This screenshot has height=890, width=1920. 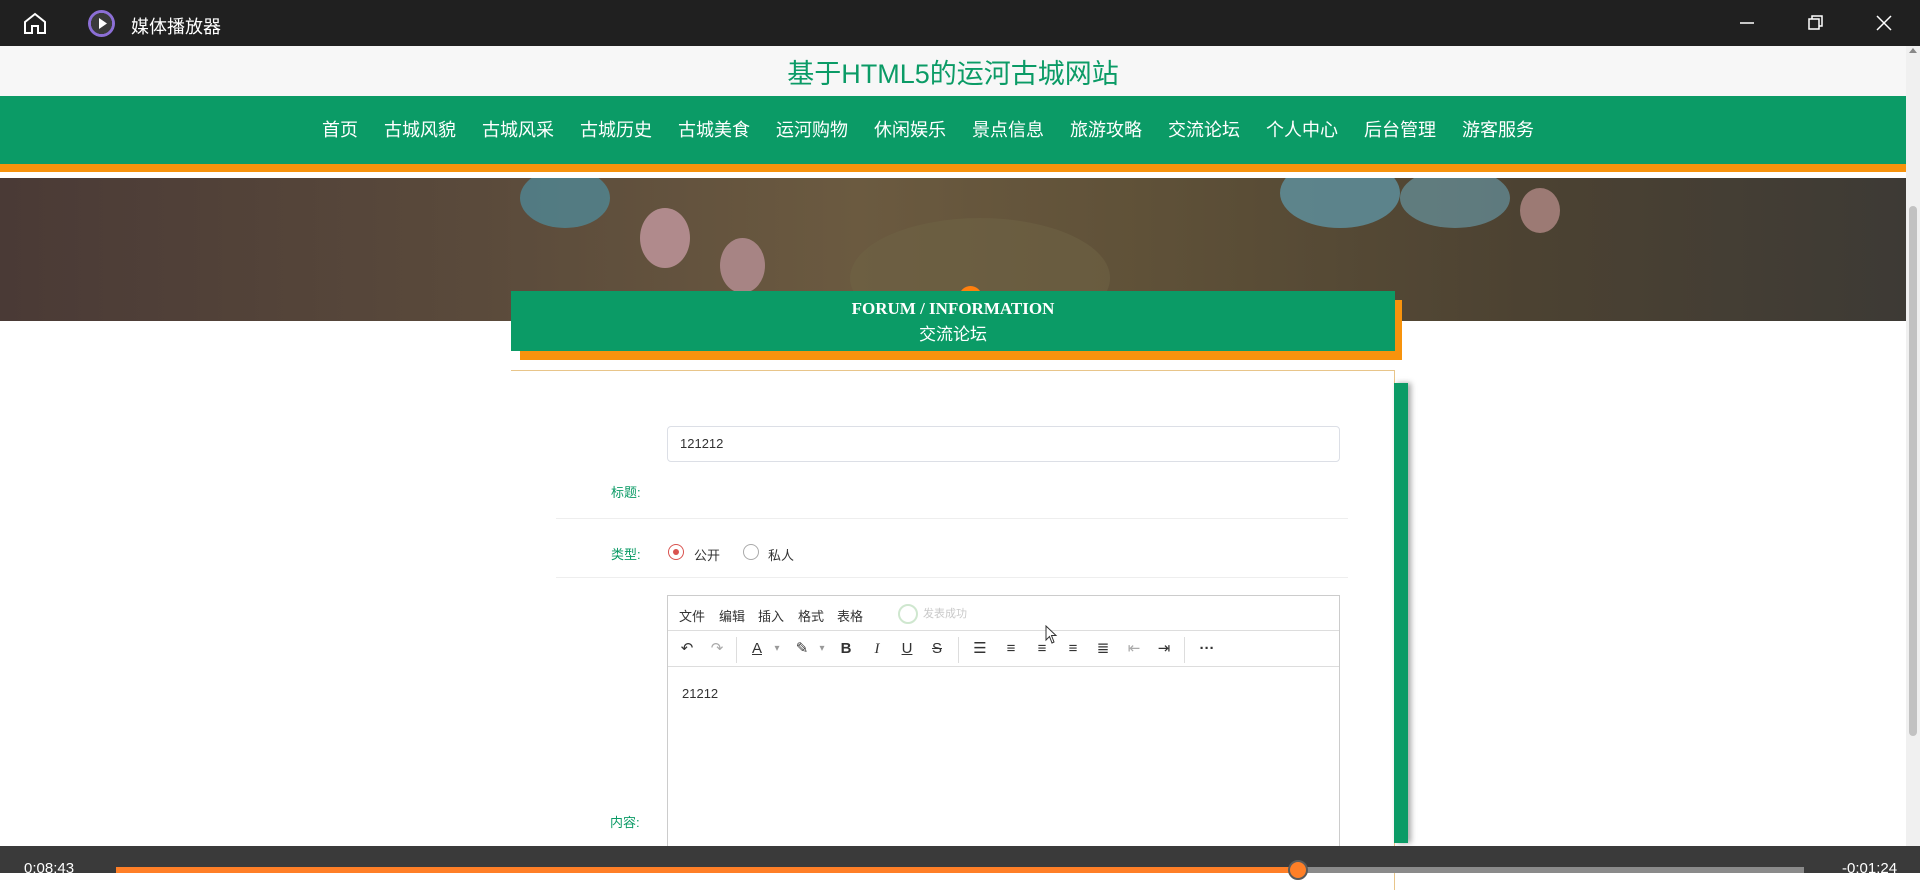 What do you see at coordinates (1011, 649) in the screenshot?
I see `align-left-icon: ≡` at bounding box center [1011, 649].